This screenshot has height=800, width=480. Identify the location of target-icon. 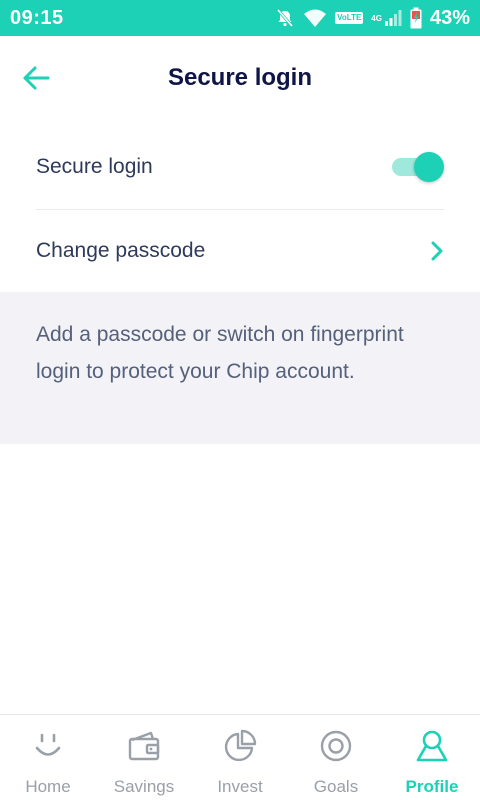
(336, 746).